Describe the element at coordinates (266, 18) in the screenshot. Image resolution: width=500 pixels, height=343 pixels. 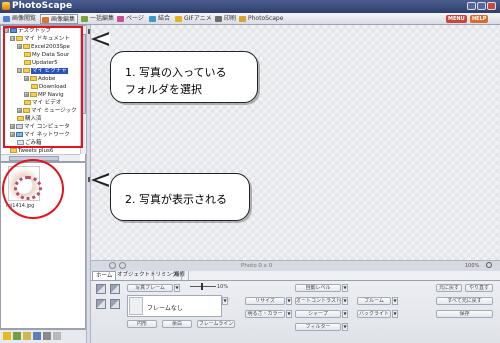
I see `tab-photoscape-label: PhotoScape` at that location.